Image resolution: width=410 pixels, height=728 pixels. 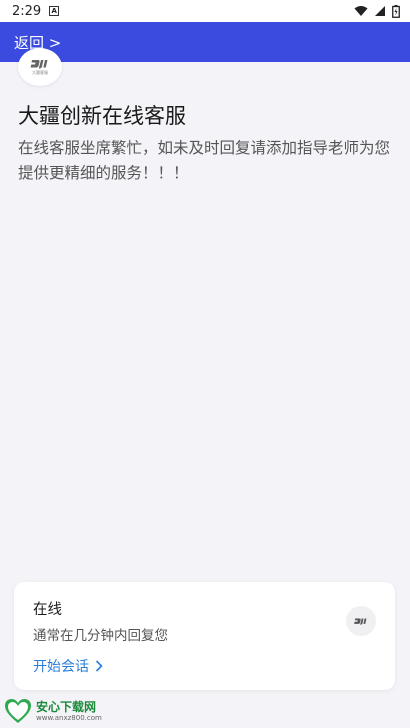 What do you see at coordinates (54, 11) in the screenshot?
I see `a-box-icon: A` at bounding box center [54, 11].